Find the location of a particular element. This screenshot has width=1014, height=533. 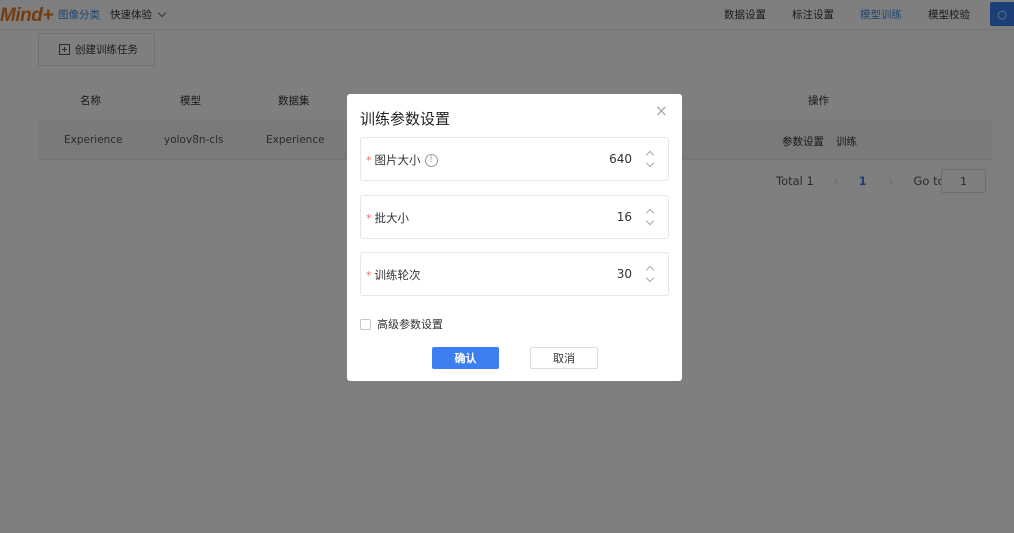

image-size-field: * 图片大小 ! 640 is located at coordinates (514, 159).